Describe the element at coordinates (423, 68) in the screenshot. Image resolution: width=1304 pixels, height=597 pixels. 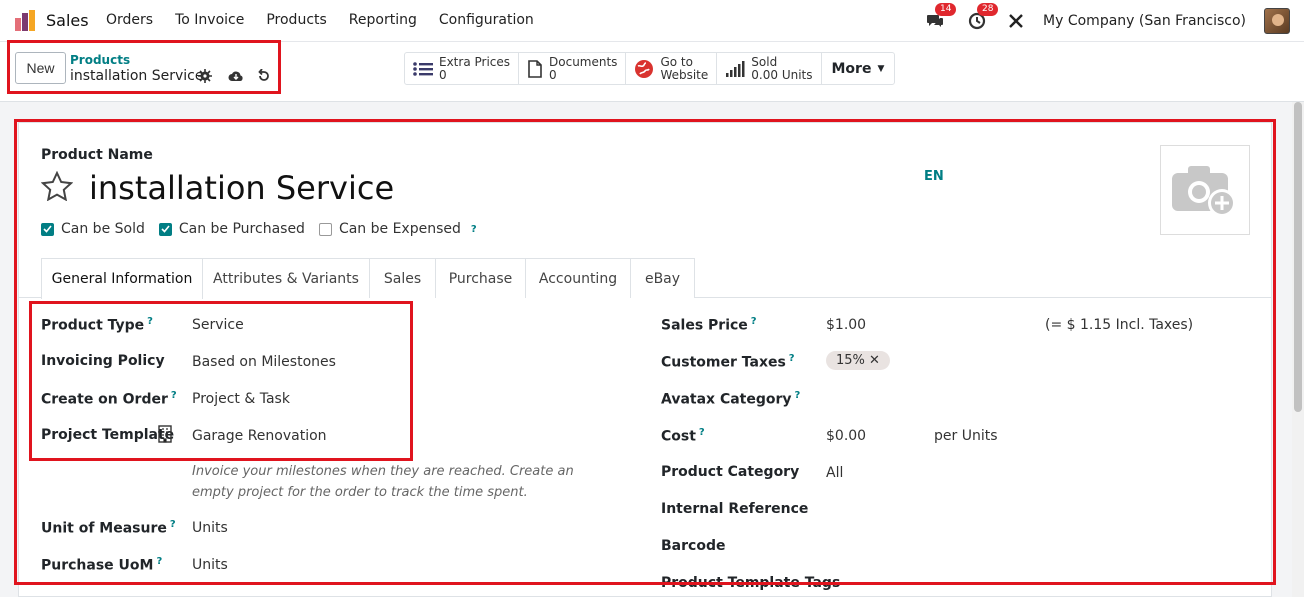
I see `list-icon` at that location.